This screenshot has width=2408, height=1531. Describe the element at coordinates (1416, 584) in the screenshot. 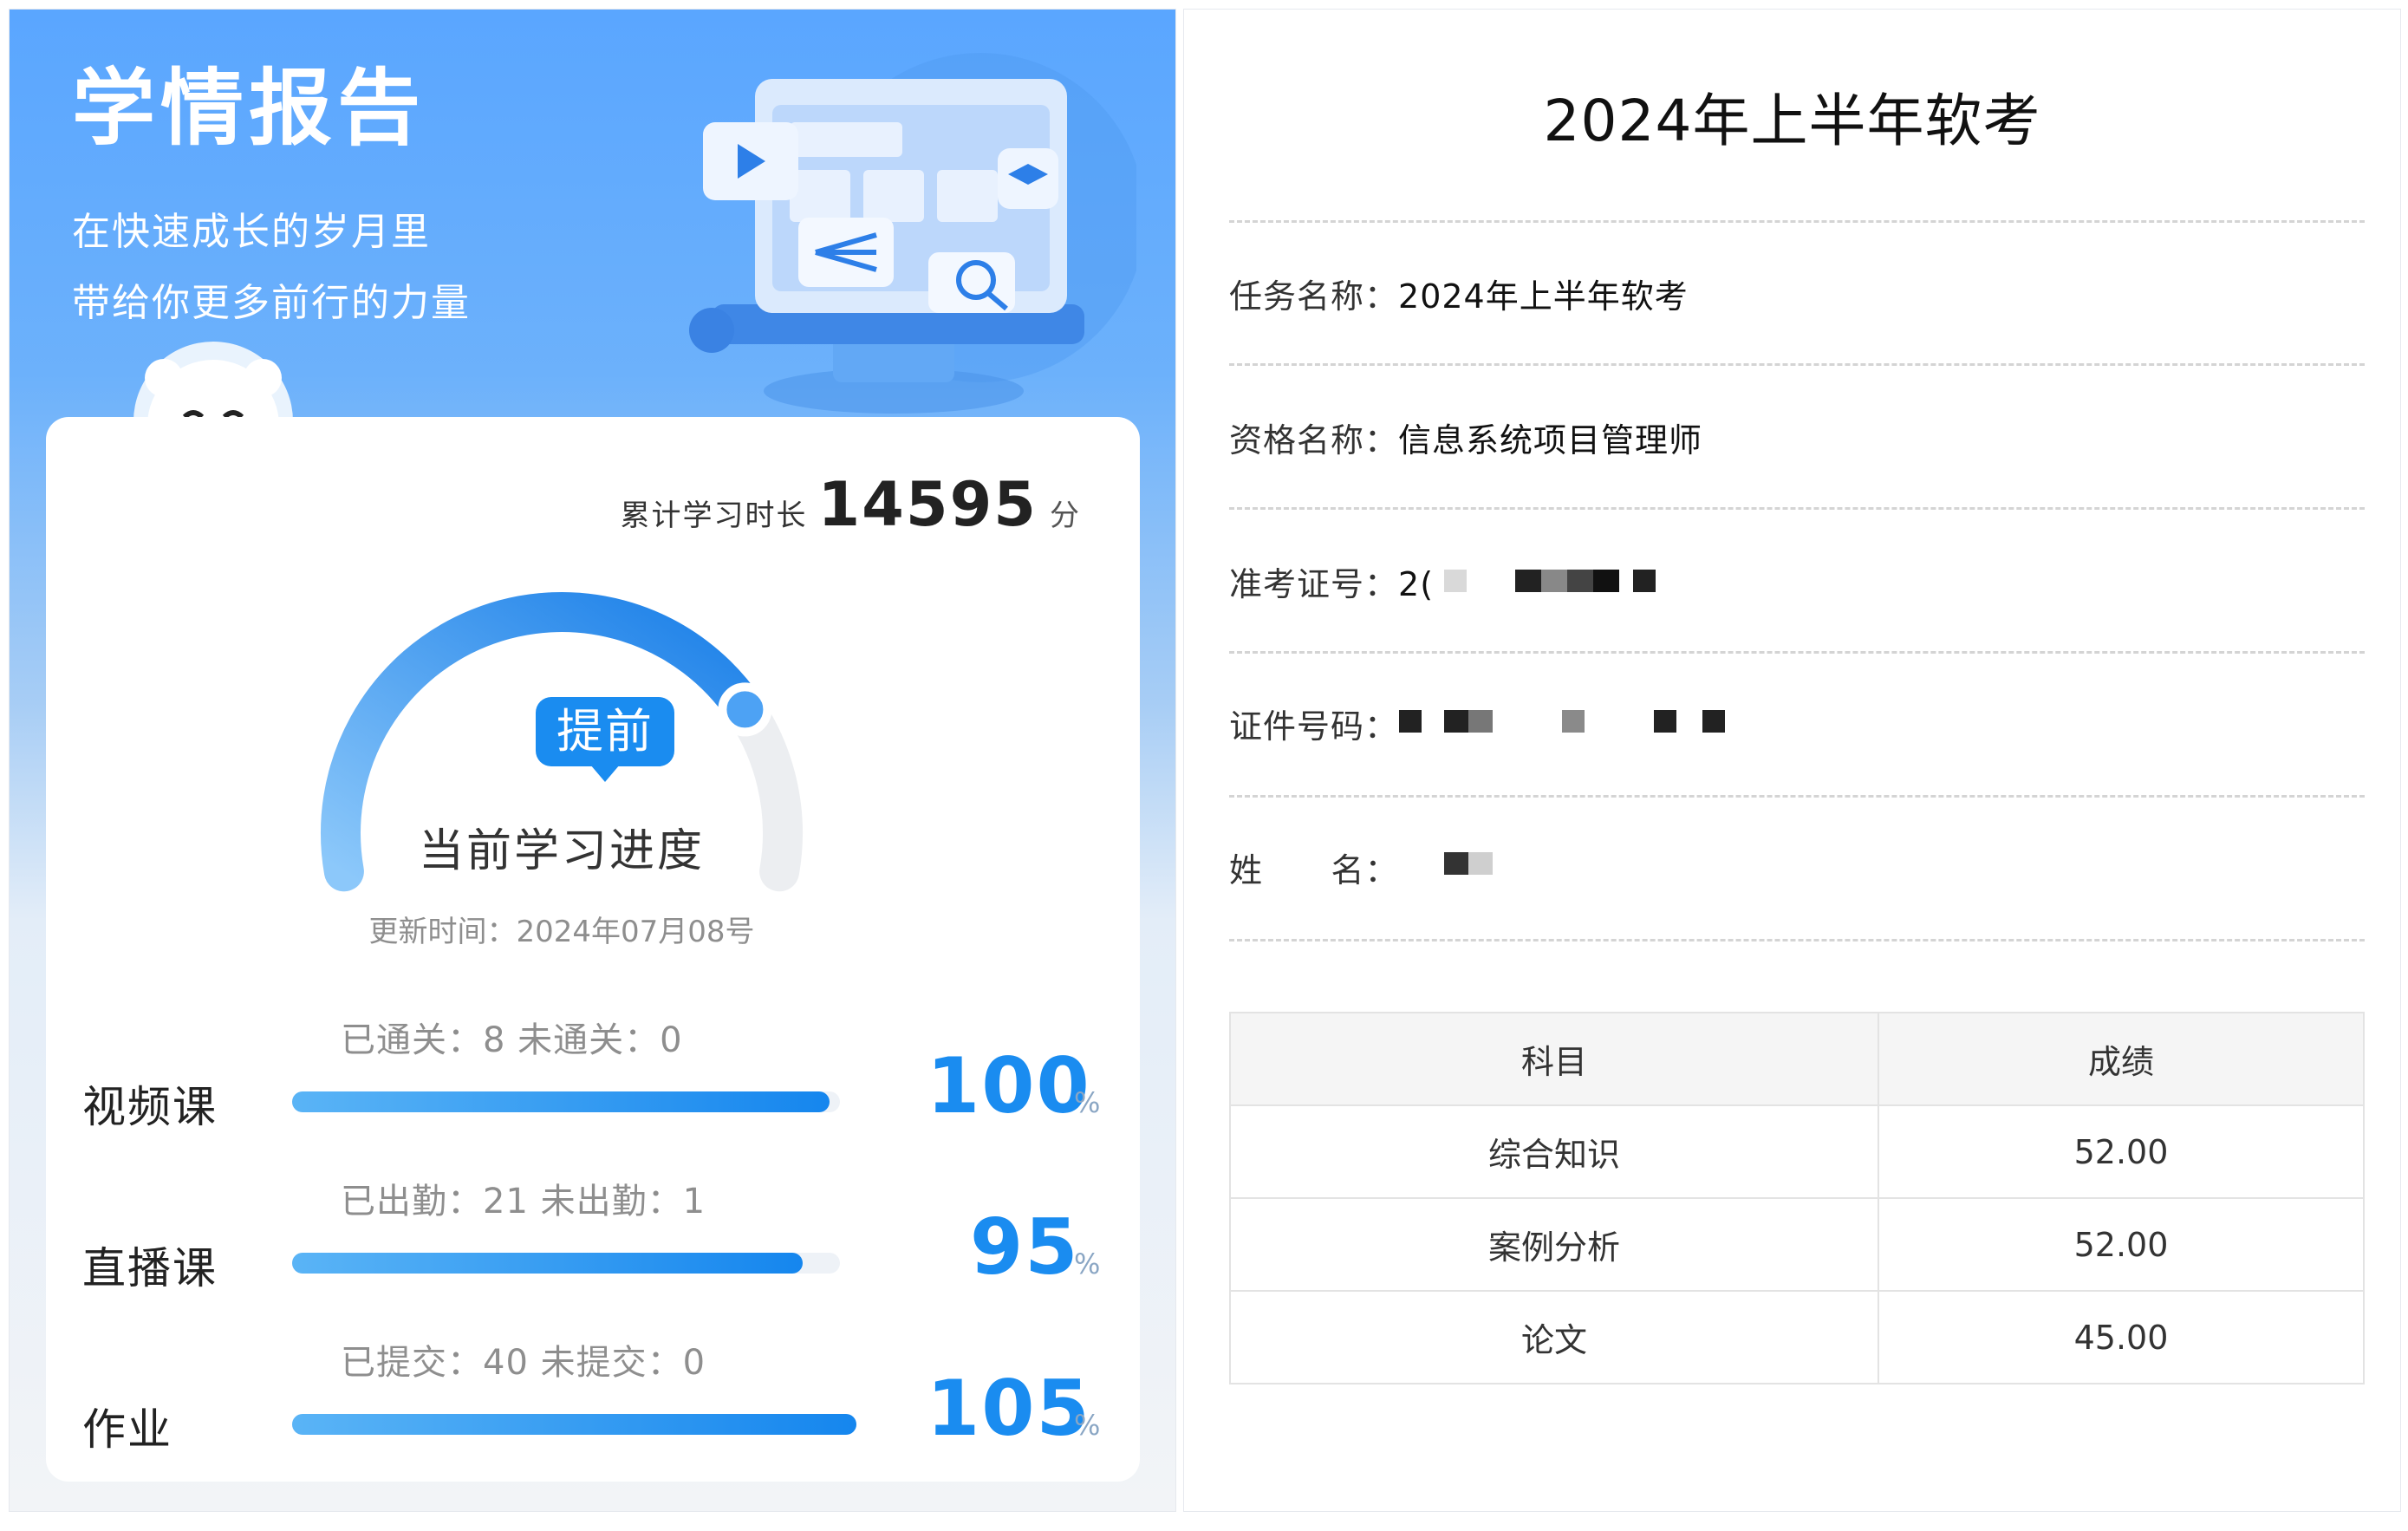

I see `ticket-number-visible: 2(` at that location.